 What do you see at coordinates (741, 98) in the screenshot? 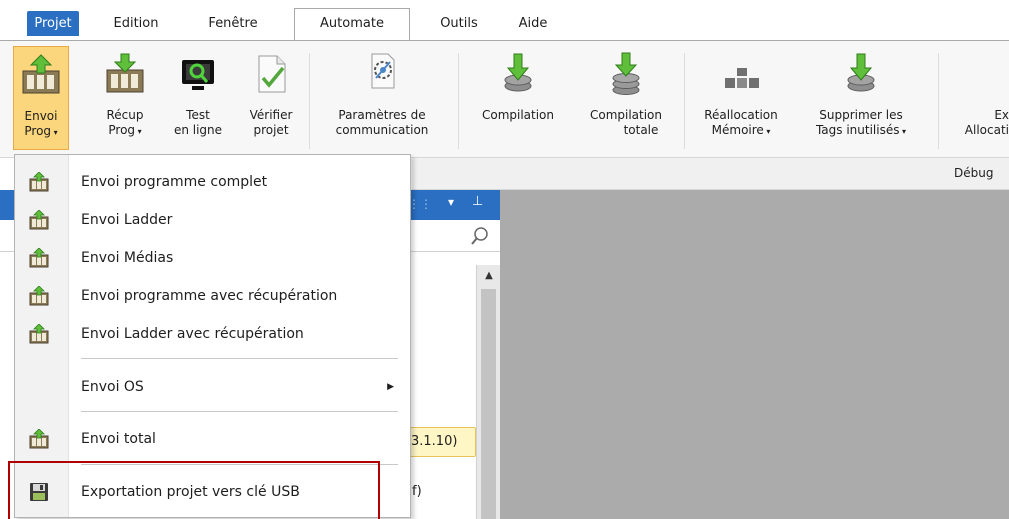
I see `reallocation-memoire-button: Réallocation Mémoire ▾` at bounding box center [741, 98].